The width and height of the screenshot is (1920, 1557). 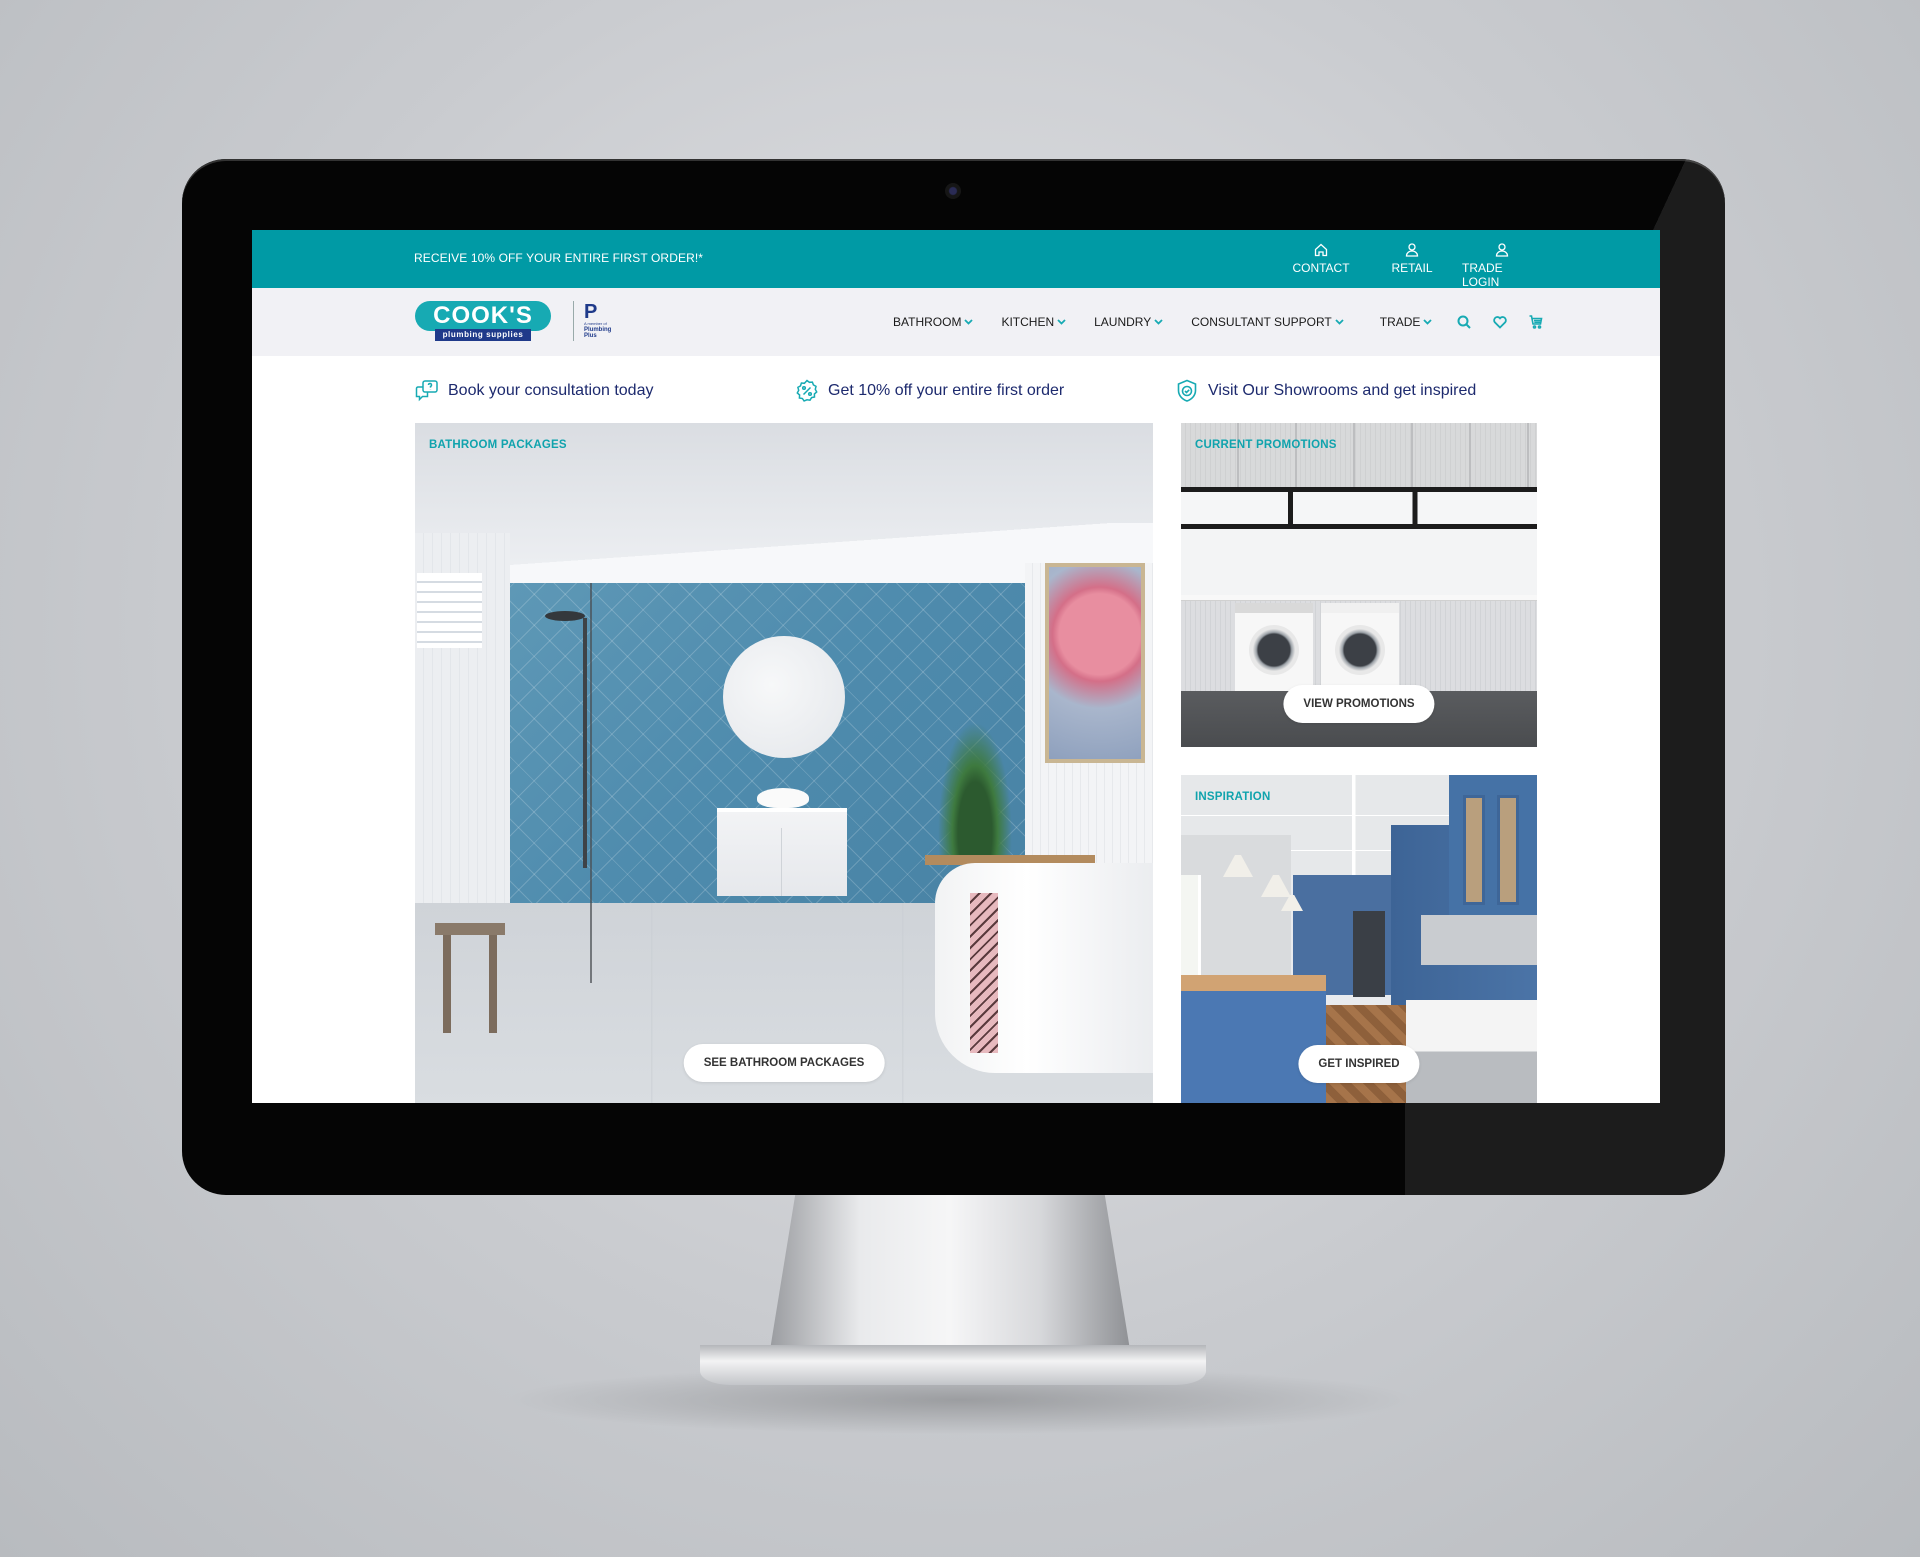 What do you see at coordinates (591, 783) in the screenshot?
I see `bathroom-shower-glass` at bounding box center [591, 783].